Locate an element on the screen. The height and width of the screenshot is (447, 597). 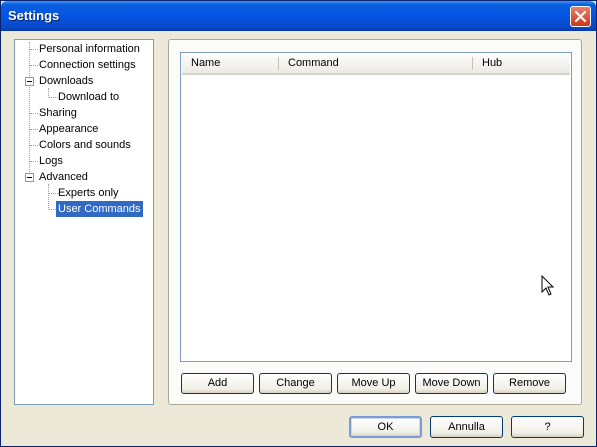
column-header-hub: Hub is located at coordinates (521, 63).